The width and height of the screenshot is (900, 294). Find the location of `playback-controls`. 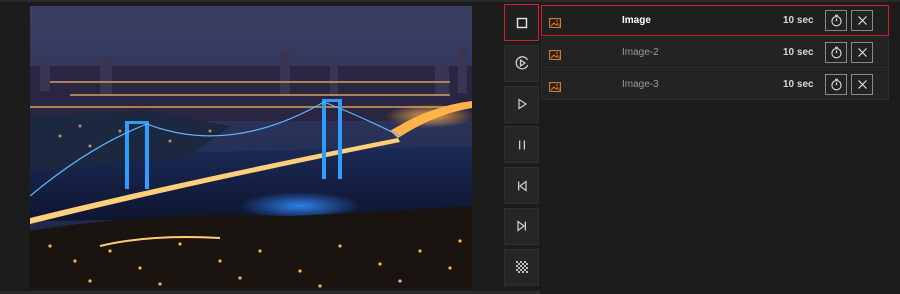

playback-controls is located at coordinates (522, 147).